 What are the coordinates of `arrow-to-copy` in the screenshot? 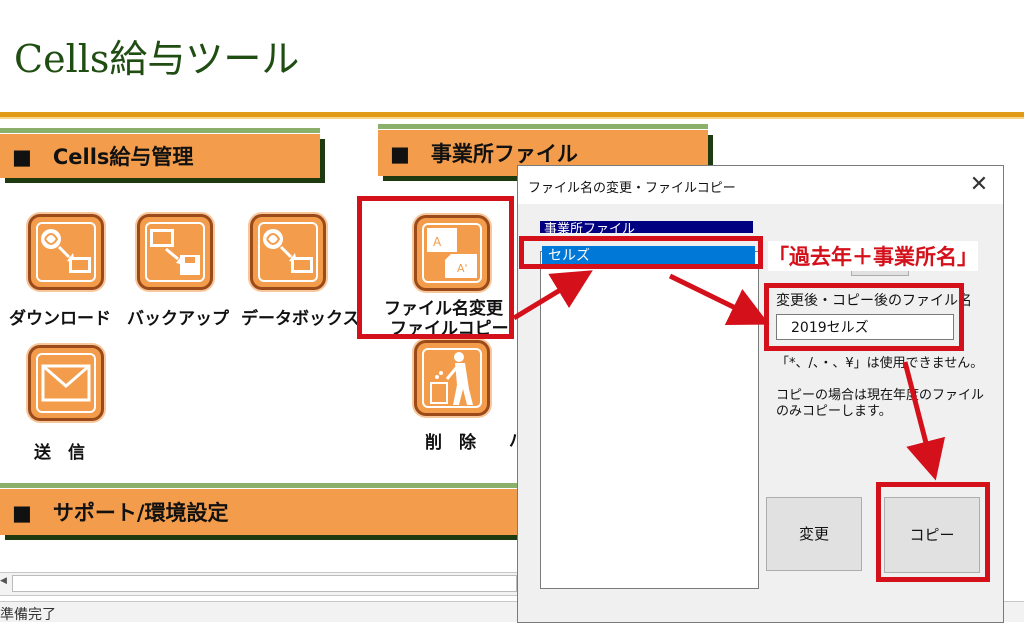 It's located at (924, 421).